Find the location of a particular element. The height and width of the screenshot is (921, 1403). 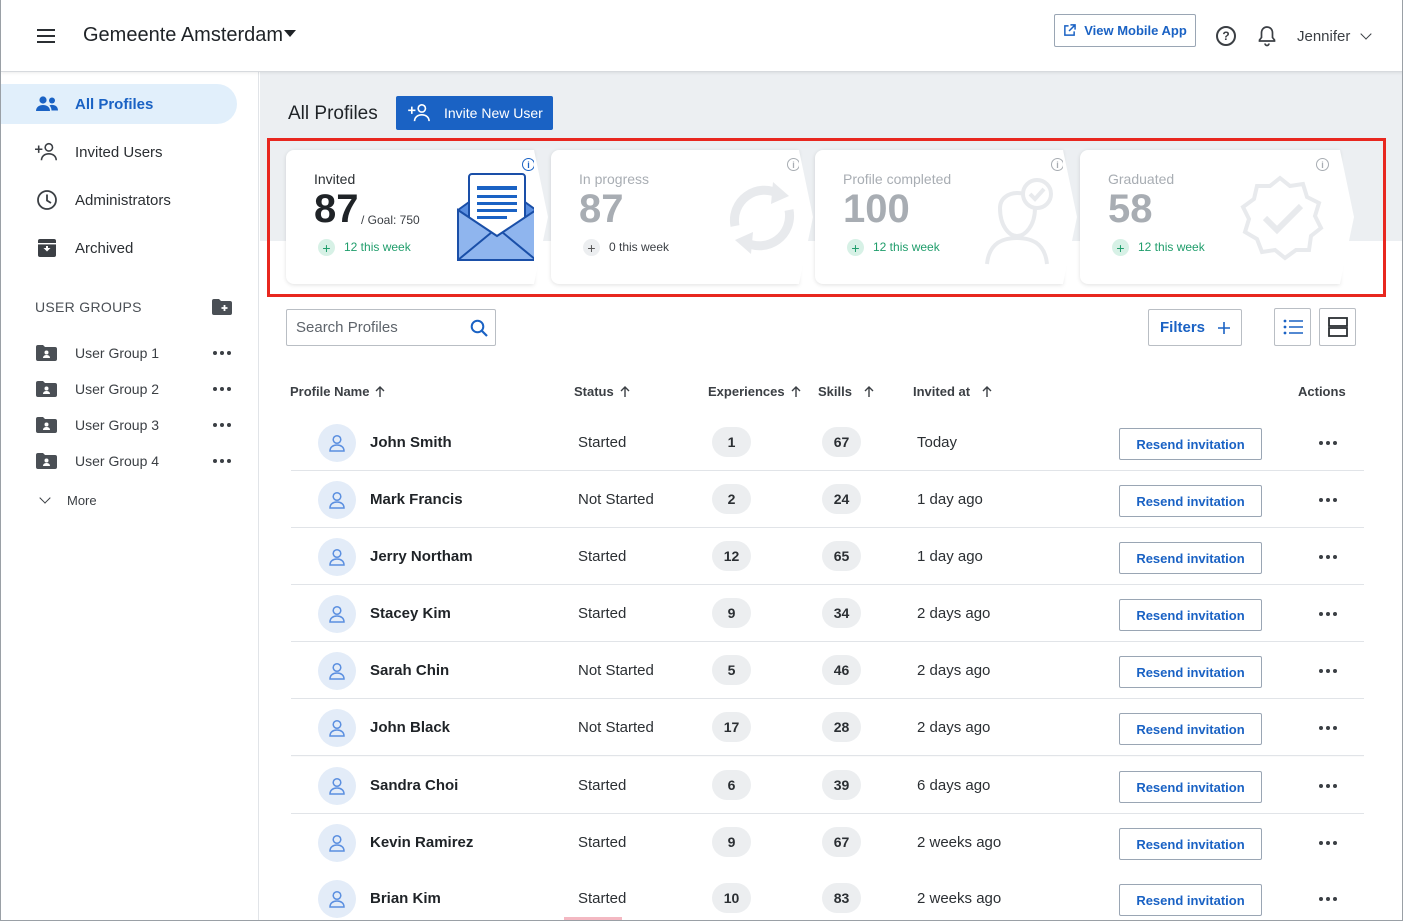

view-mobile-app-button: View Mobile App is located at coordinates (1125, 30).